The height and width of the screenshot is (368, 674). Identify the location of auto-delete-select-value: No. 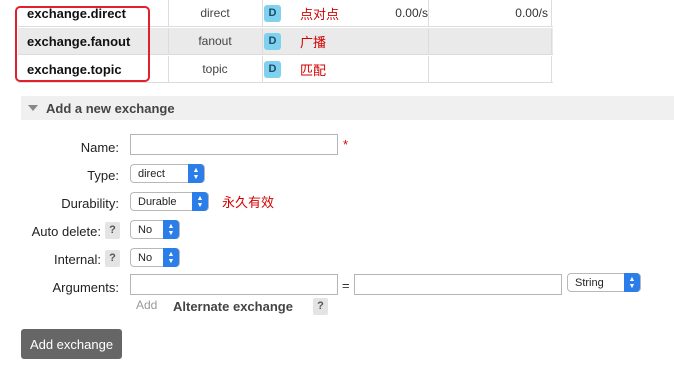
(145, 229).